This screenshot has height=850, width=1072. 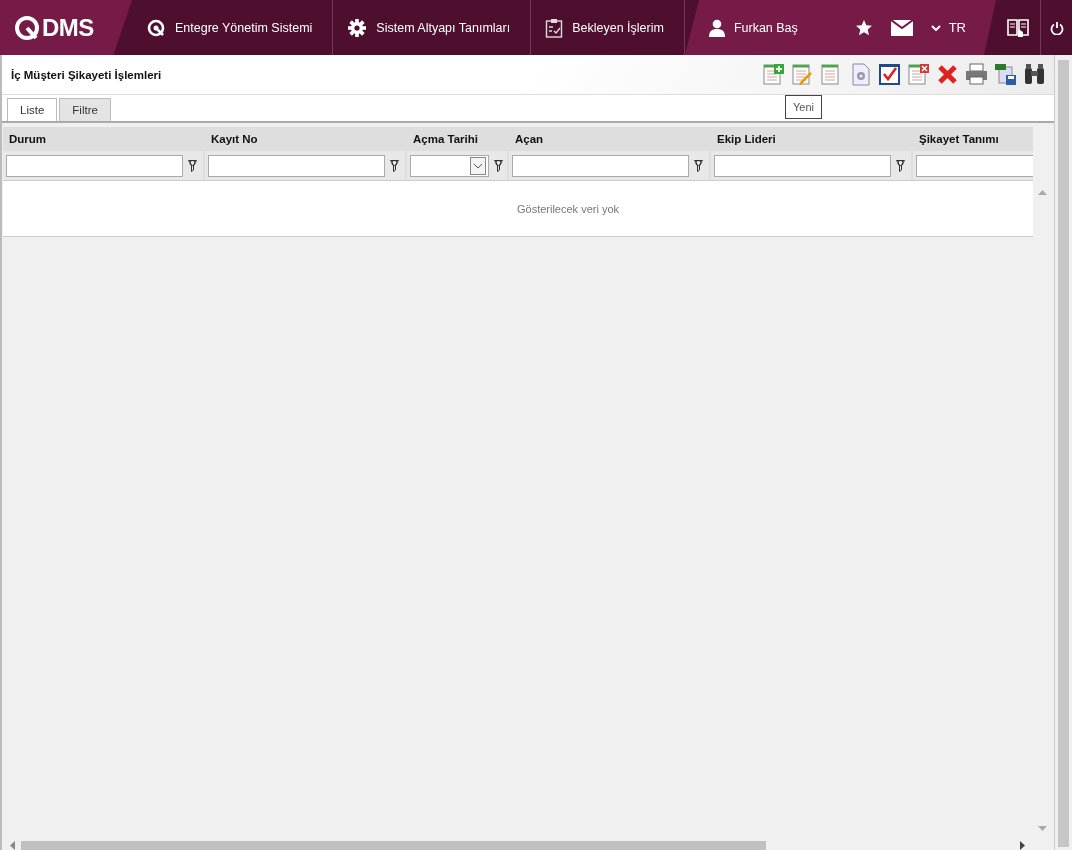 What do you see at coordinates (554, 27) in the screenshot?
I see `clipboard-icon` at bounding box center [554, 27].